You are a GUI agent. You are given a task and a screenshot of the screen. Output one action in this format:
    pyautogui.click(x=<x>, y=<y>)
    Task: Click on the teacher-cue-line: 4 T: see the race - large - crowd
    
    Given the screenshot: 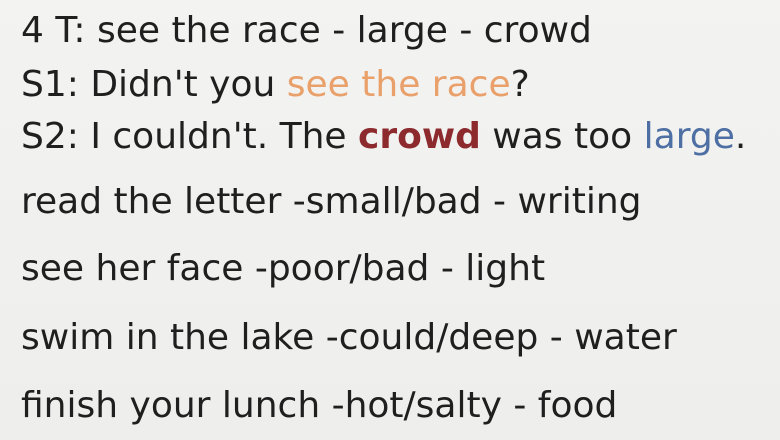 What is the action you would take?
    pyautogui.click(x=306, y=30)
    